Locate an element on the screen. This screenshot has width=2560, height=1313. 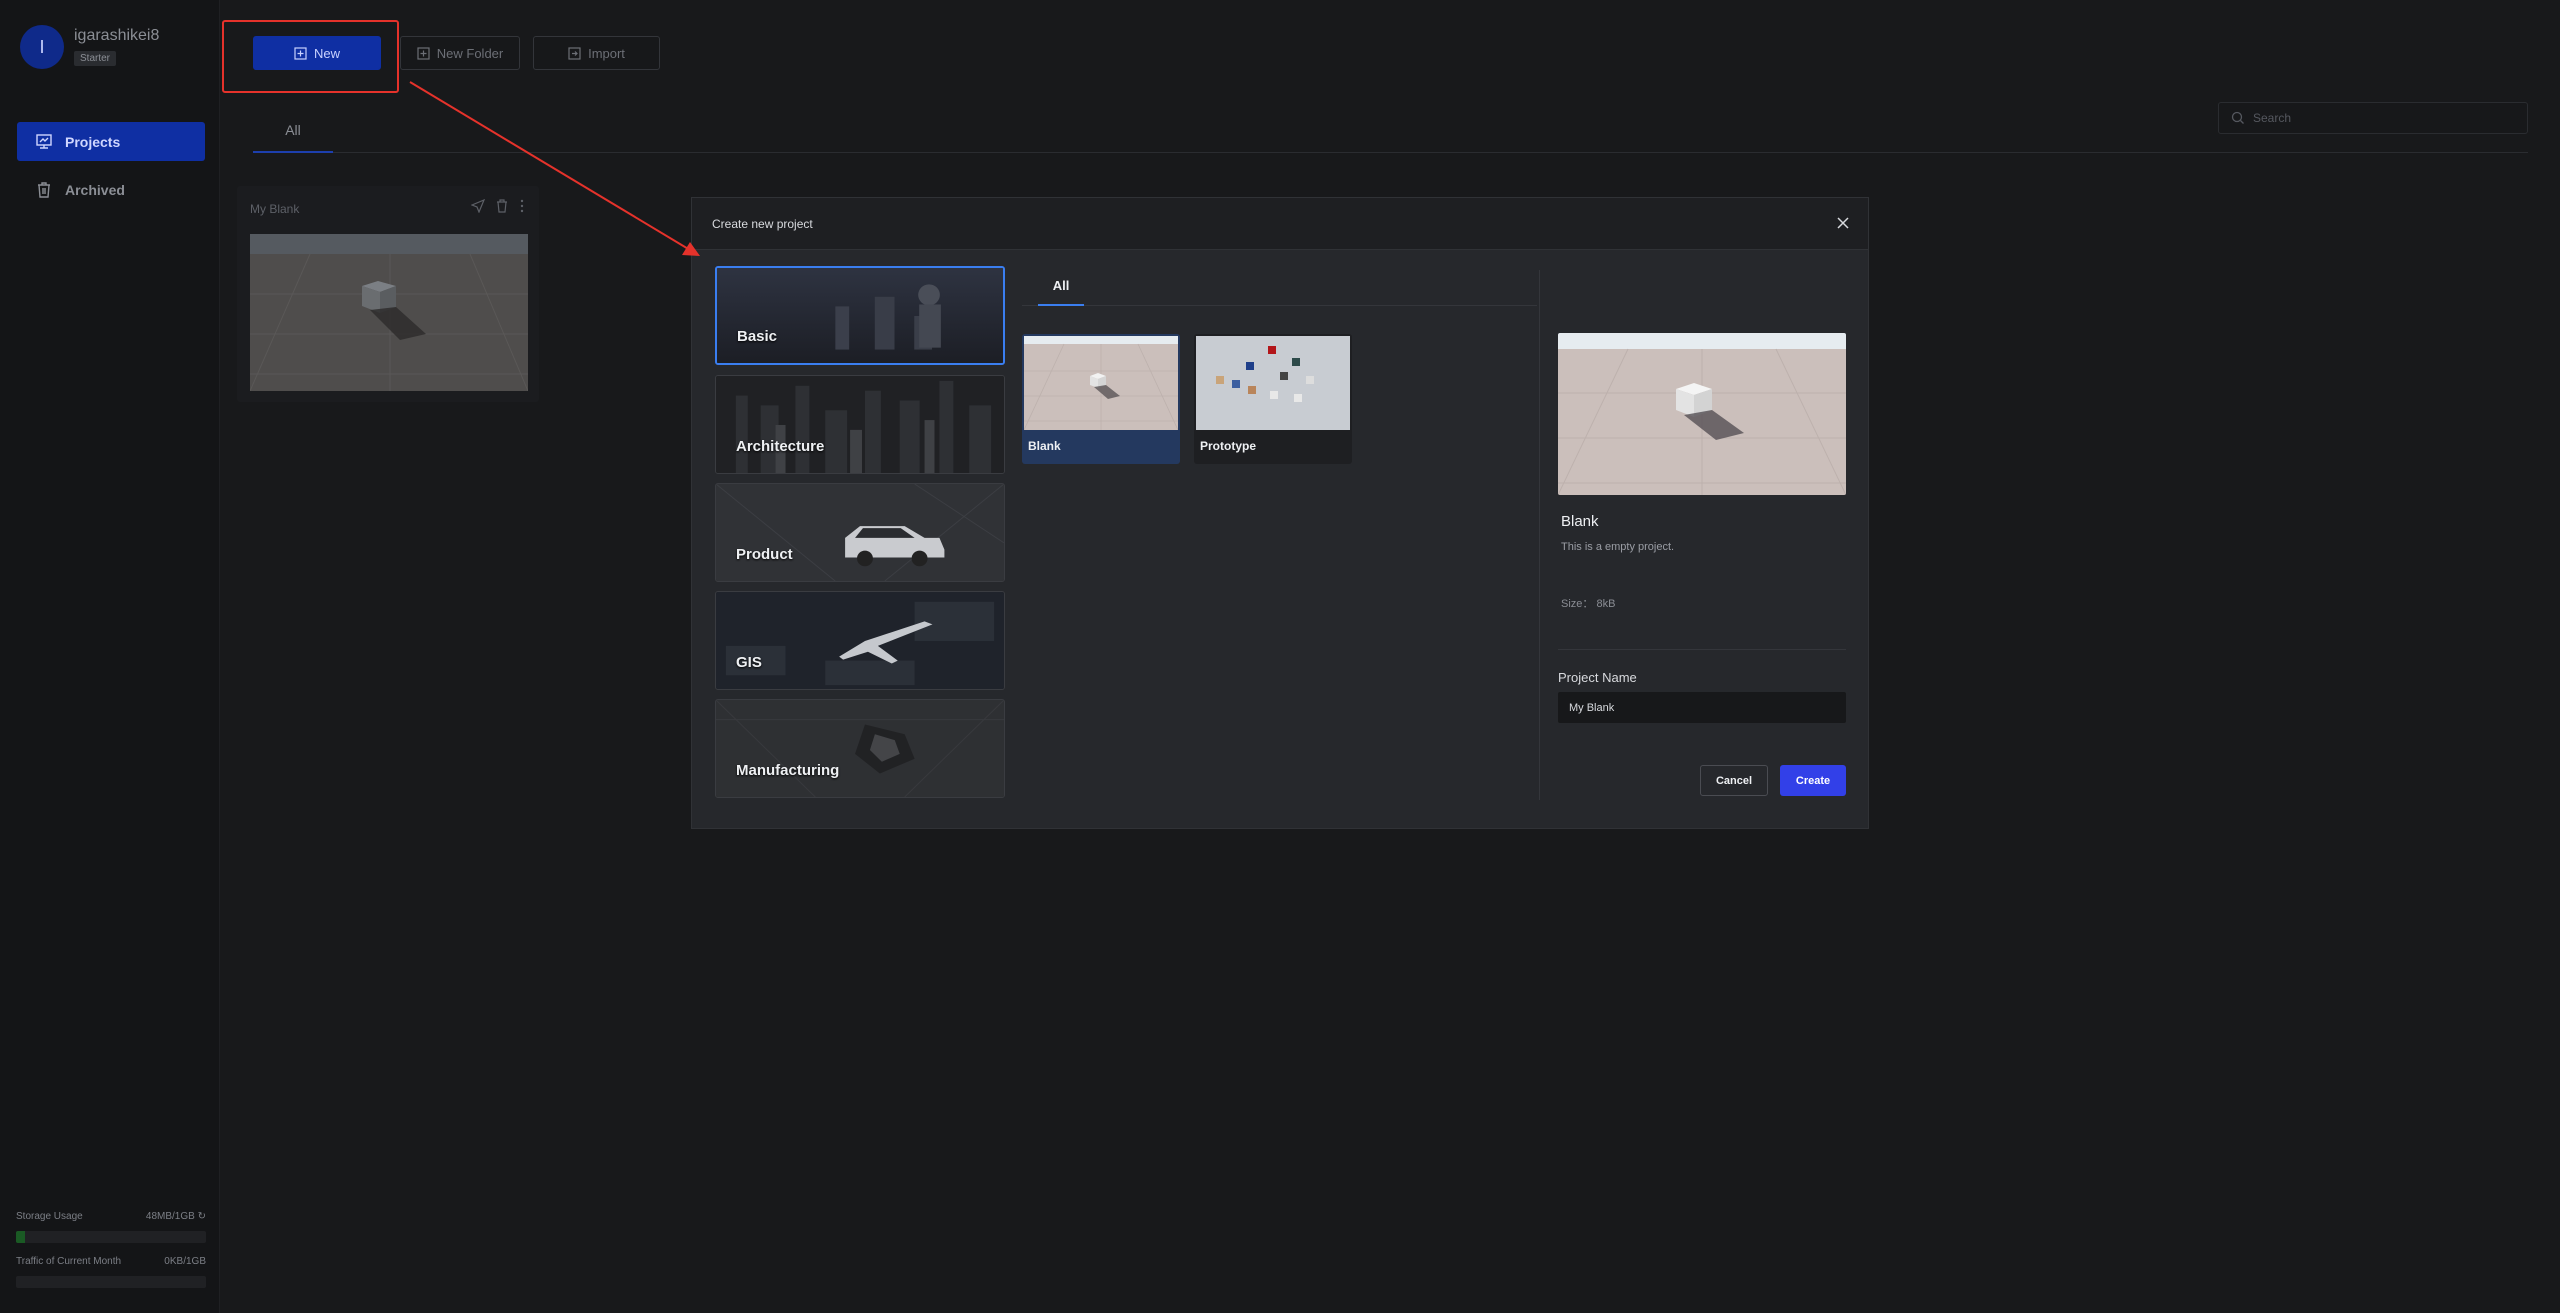
preview-description: This is a empty project. is located at coordinates (1618, 547).